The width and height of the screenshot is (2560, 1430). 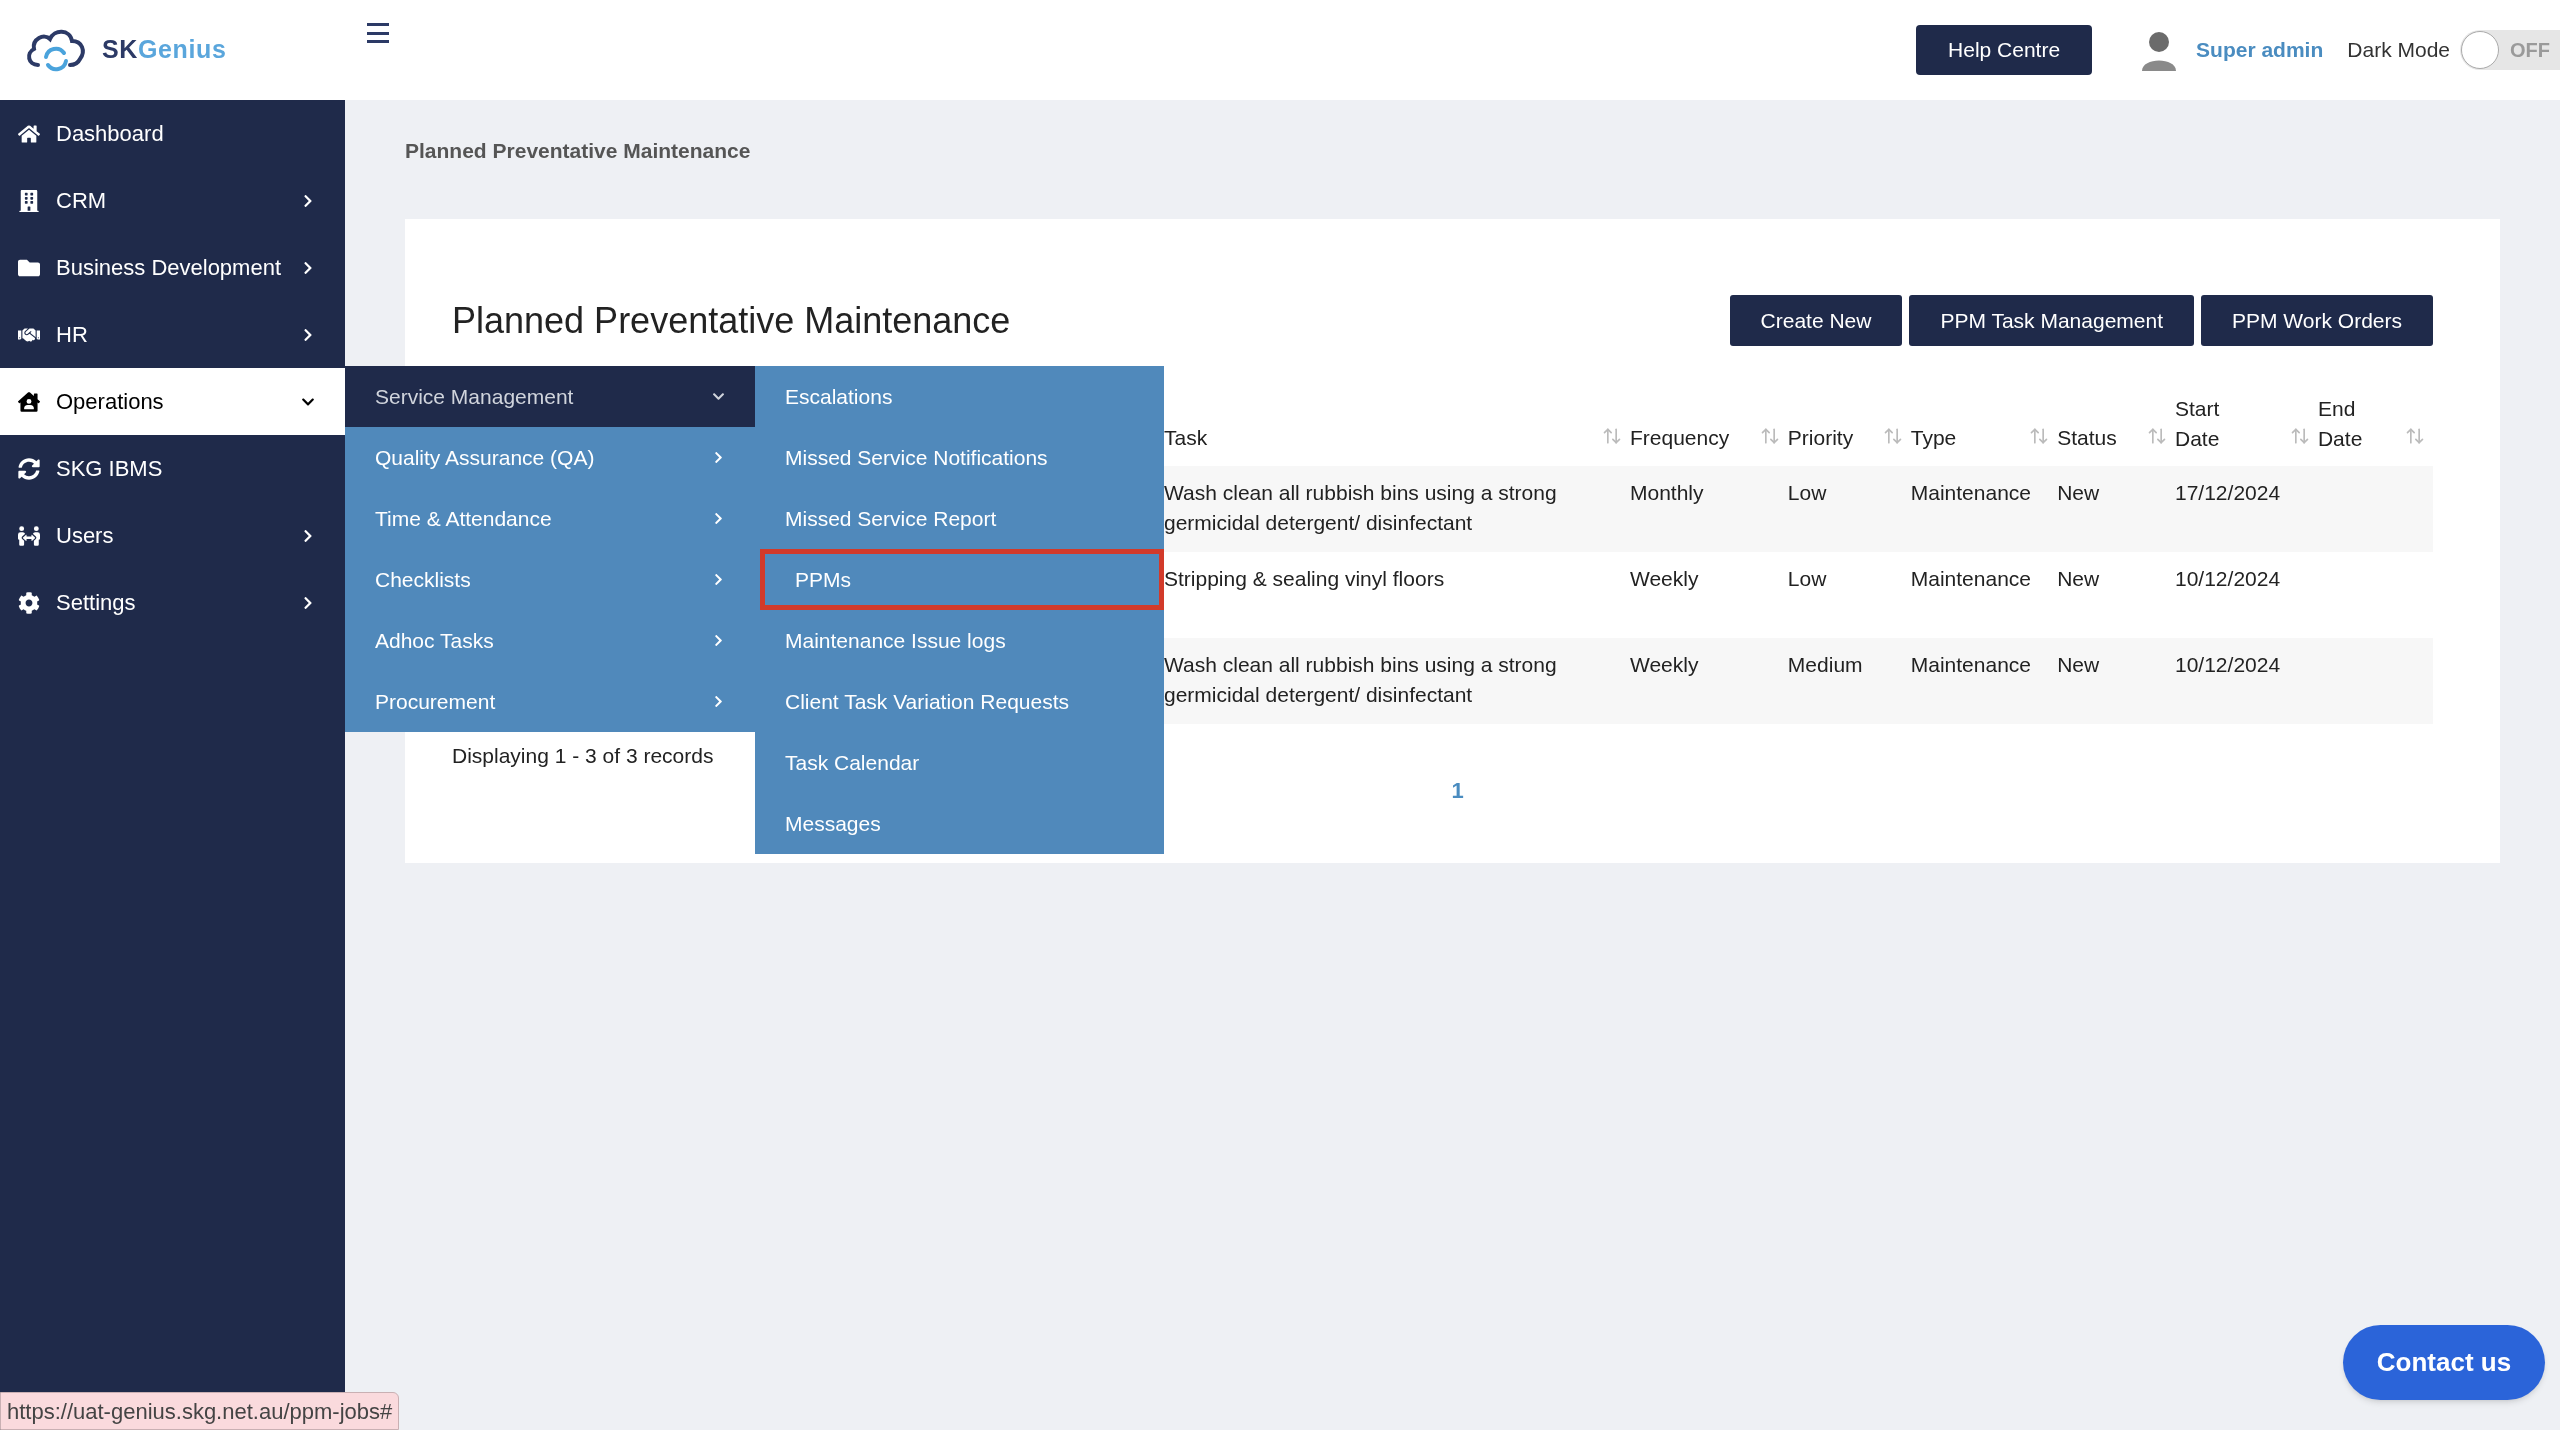 I want to click on sidebar-item: SKG IBMS, so click(x=172, y=468).